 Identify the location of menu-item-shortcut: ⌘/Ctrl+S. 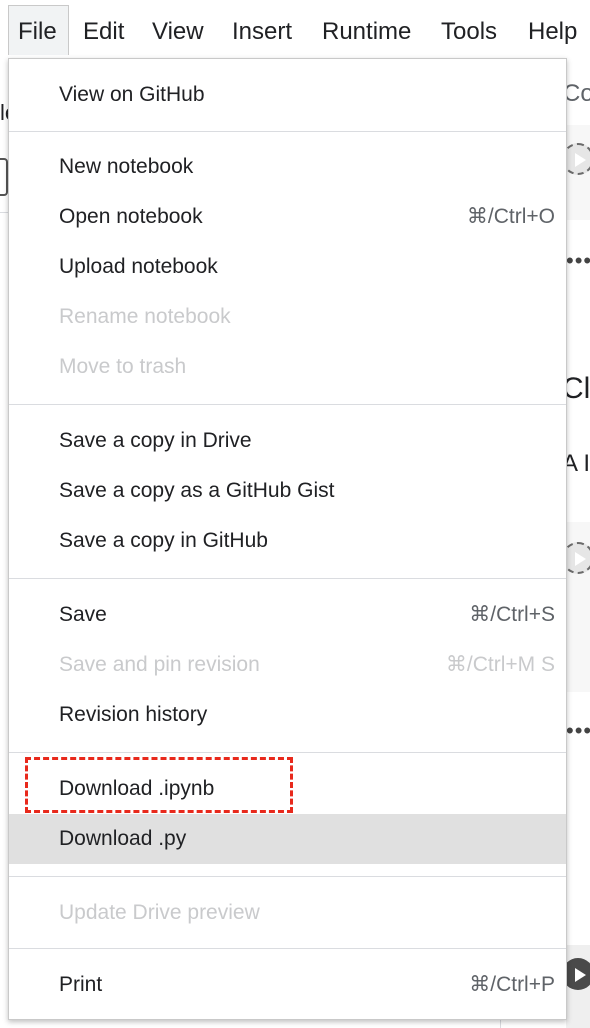
(512, 614).